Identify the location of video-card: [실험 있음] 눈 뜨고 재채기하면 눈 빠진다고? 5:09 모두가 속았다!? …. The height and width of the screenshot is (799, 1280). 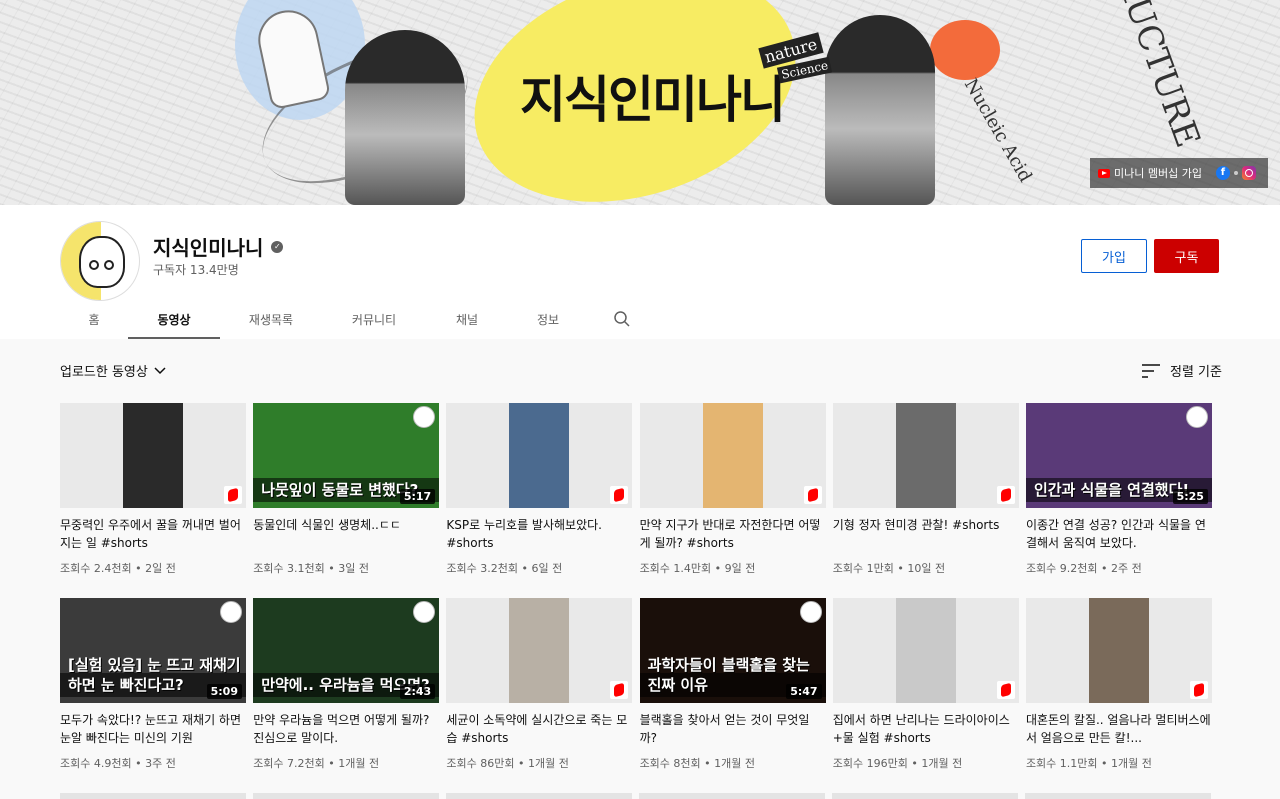
(153, 695).